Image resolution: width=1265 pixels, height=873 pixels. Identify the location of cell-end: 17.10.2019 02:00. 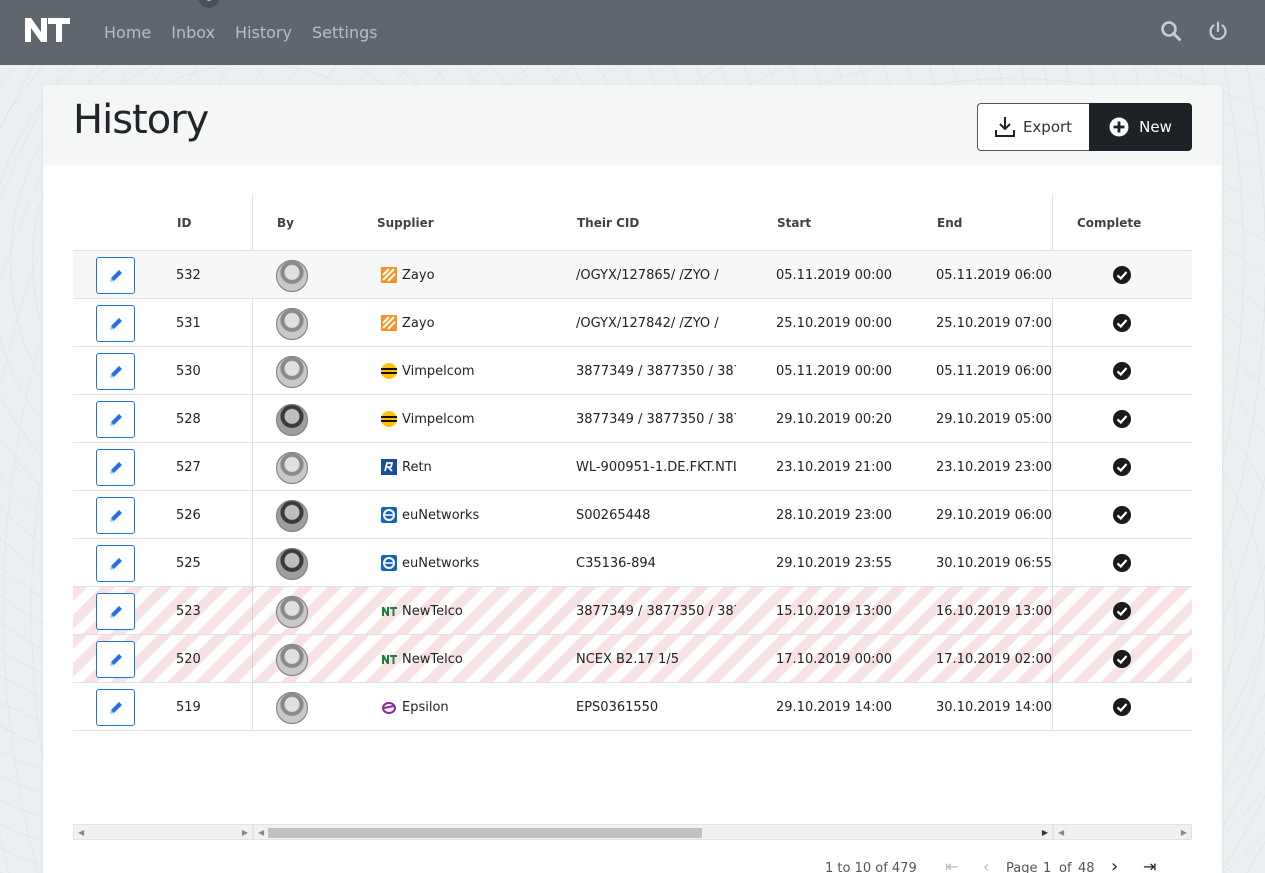
(994, 659).